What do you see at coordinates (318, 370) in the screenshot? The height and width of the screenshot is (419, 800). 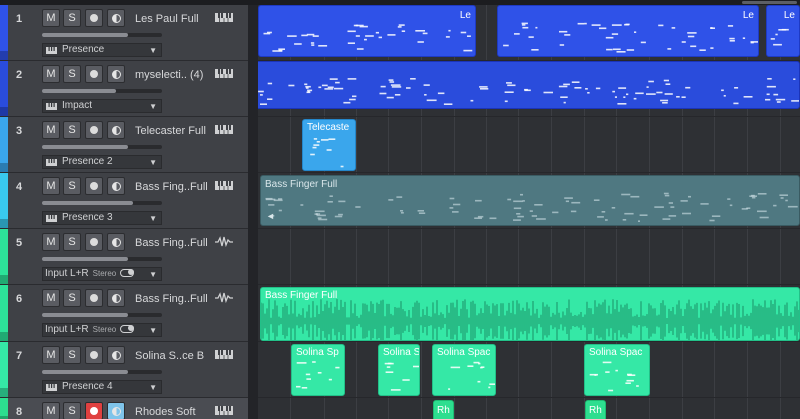 I see `note-clip: Solina Sp` at bounding box center [318, 370].